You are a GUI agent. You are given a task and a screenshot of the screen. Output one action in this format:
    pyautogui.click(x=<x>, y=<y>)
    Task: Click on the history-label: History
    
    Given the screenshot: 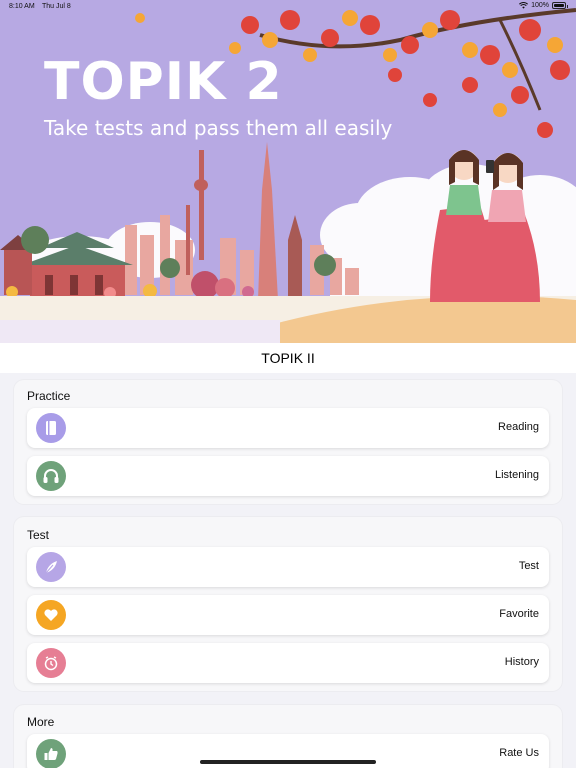 What is the action you would take?
    pyautogui.click(x=521, y=662)
    